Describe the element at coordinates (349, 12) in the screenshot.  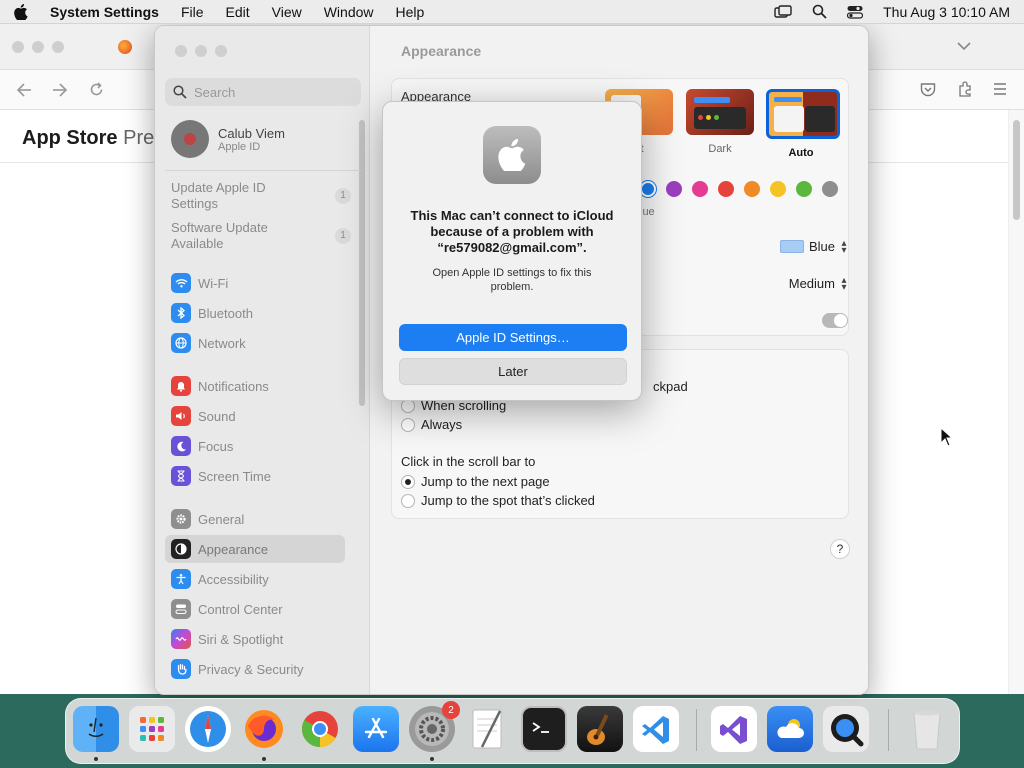
I see `menu-window: Window` at that location.